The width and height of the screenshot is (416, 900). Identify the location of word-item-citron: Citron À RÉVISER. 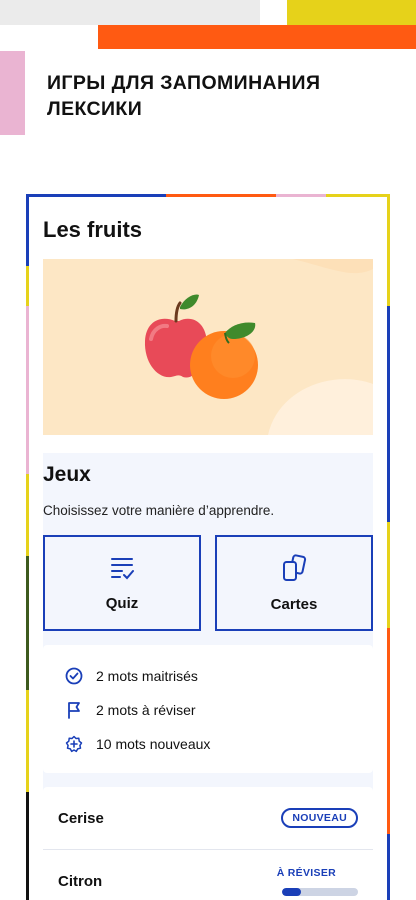
(208, 875).